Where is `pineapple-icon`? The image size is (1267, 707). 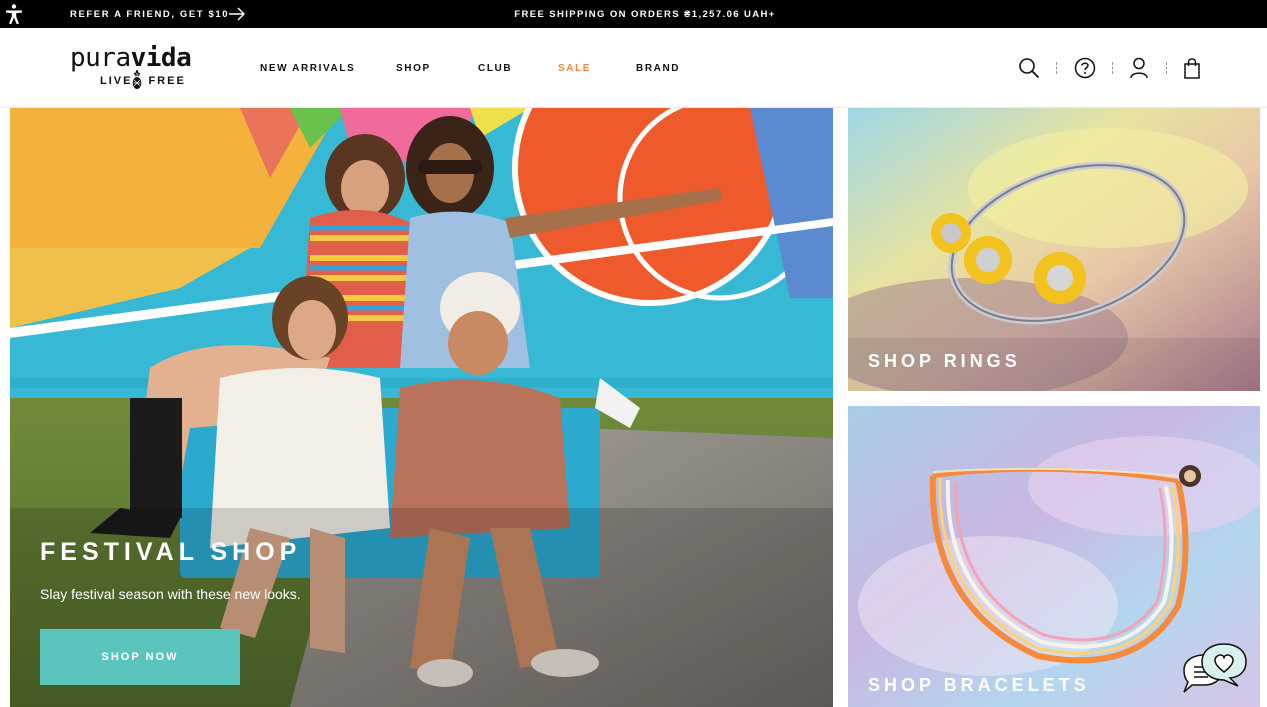 pineapple-icon is located at coordinates (137, 79).